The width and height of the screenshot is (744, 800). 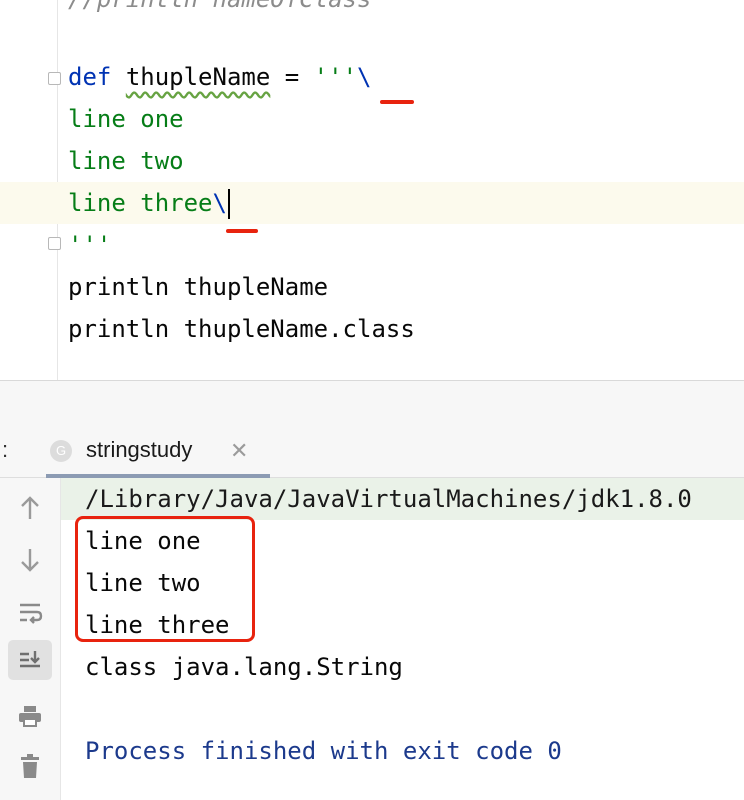 I want to click on code-line-def: def thupleName = '''\, so click(x=220, y=77).